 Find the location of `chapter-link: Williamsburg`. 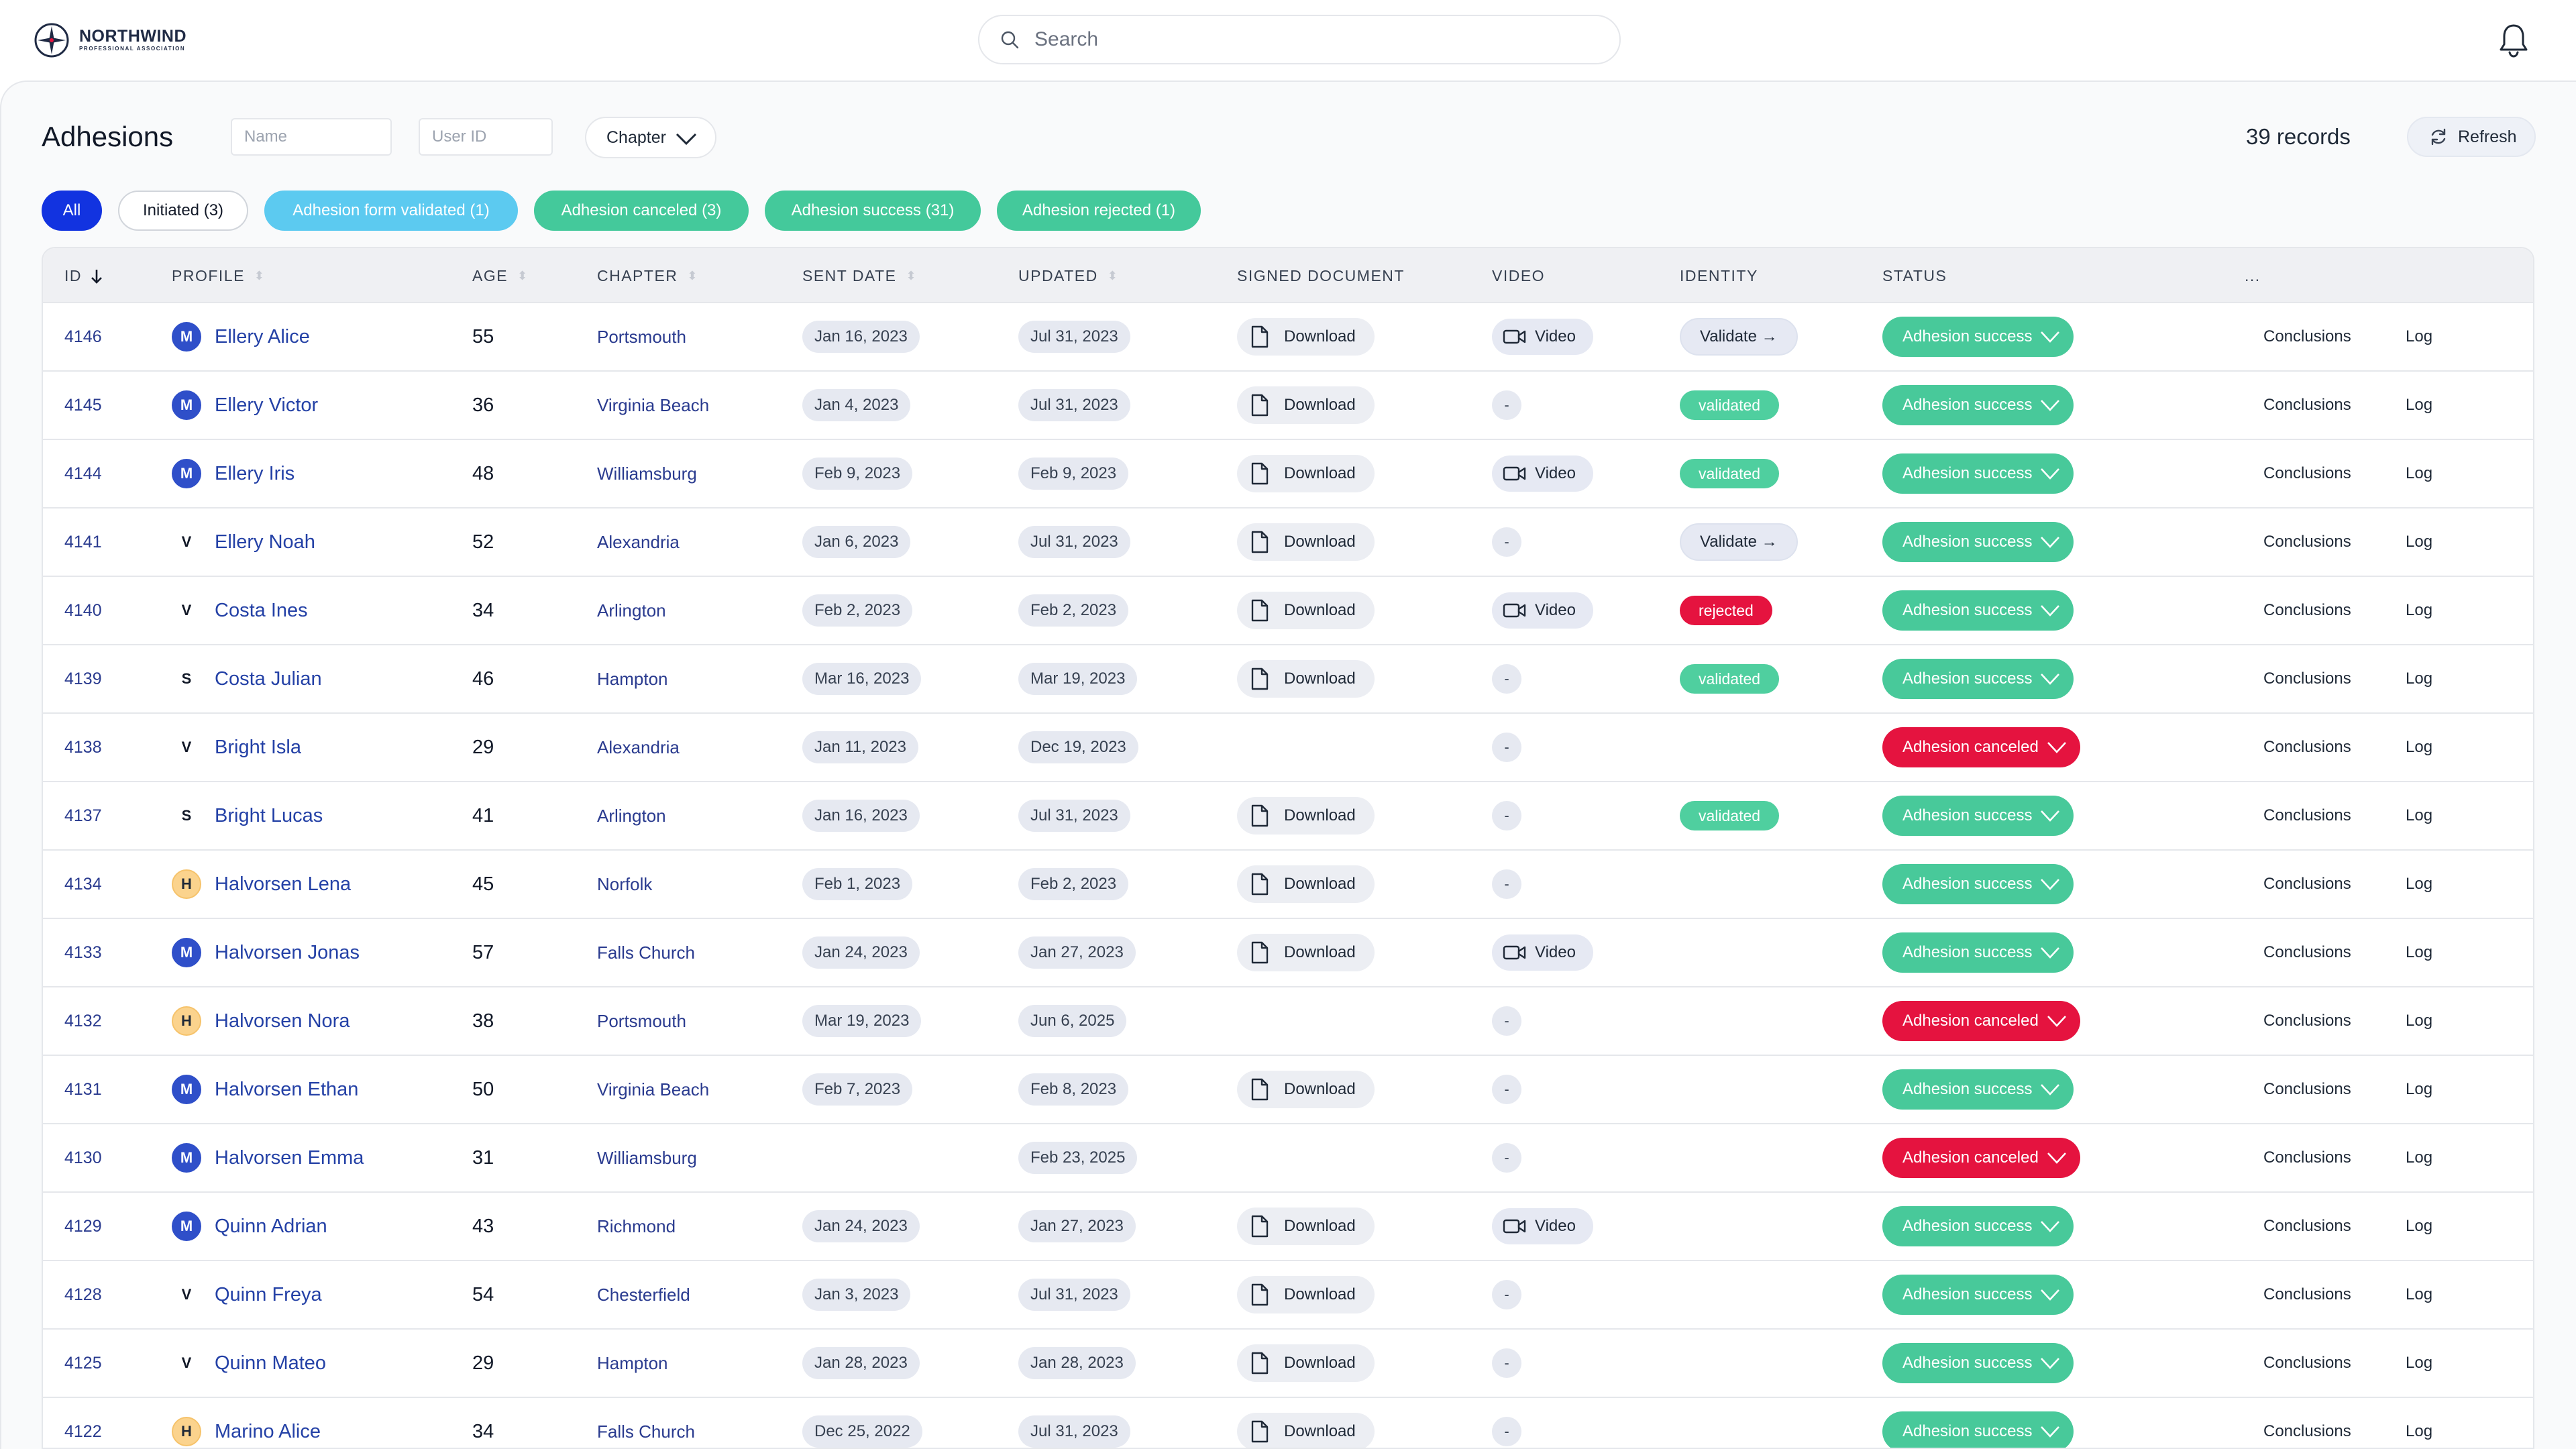

chapter-link: Williamsburg is located at coordinates (647, 1158).